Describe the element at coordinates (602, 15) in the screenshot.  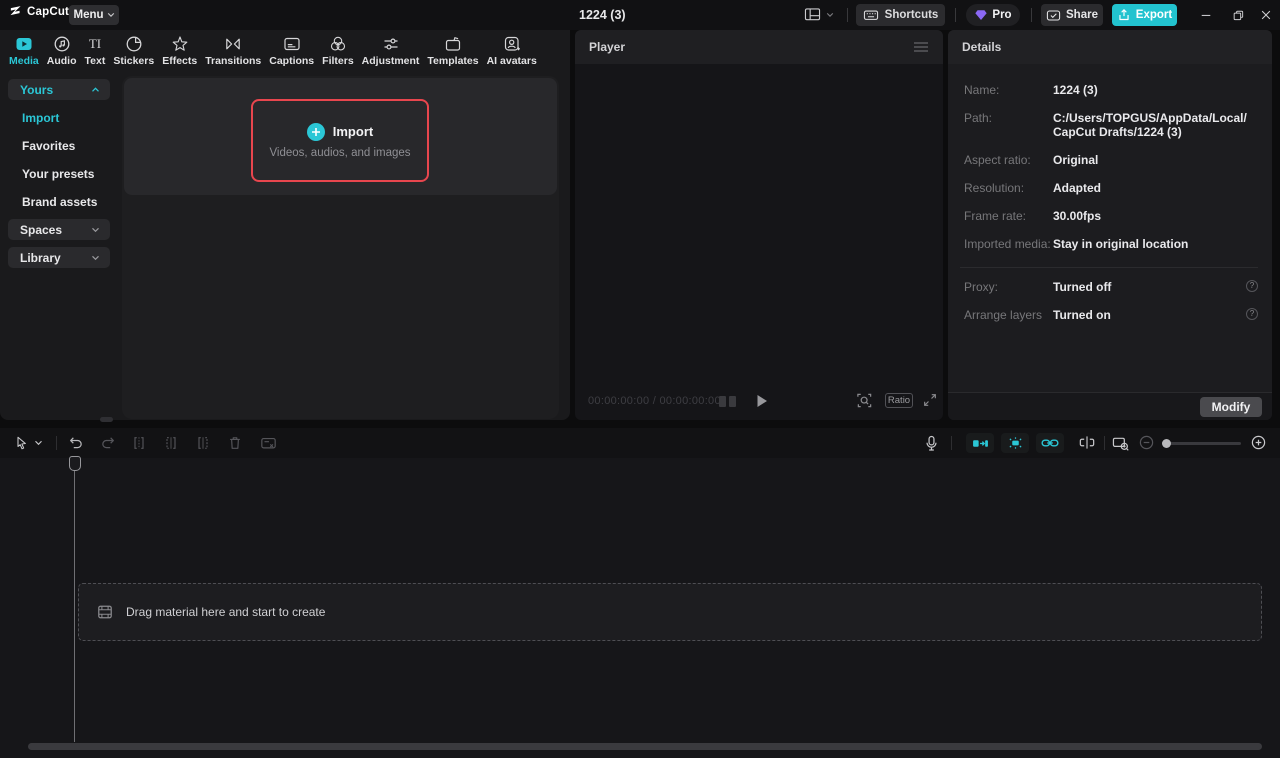
I see `project-title: 1224 (3)` at that location.